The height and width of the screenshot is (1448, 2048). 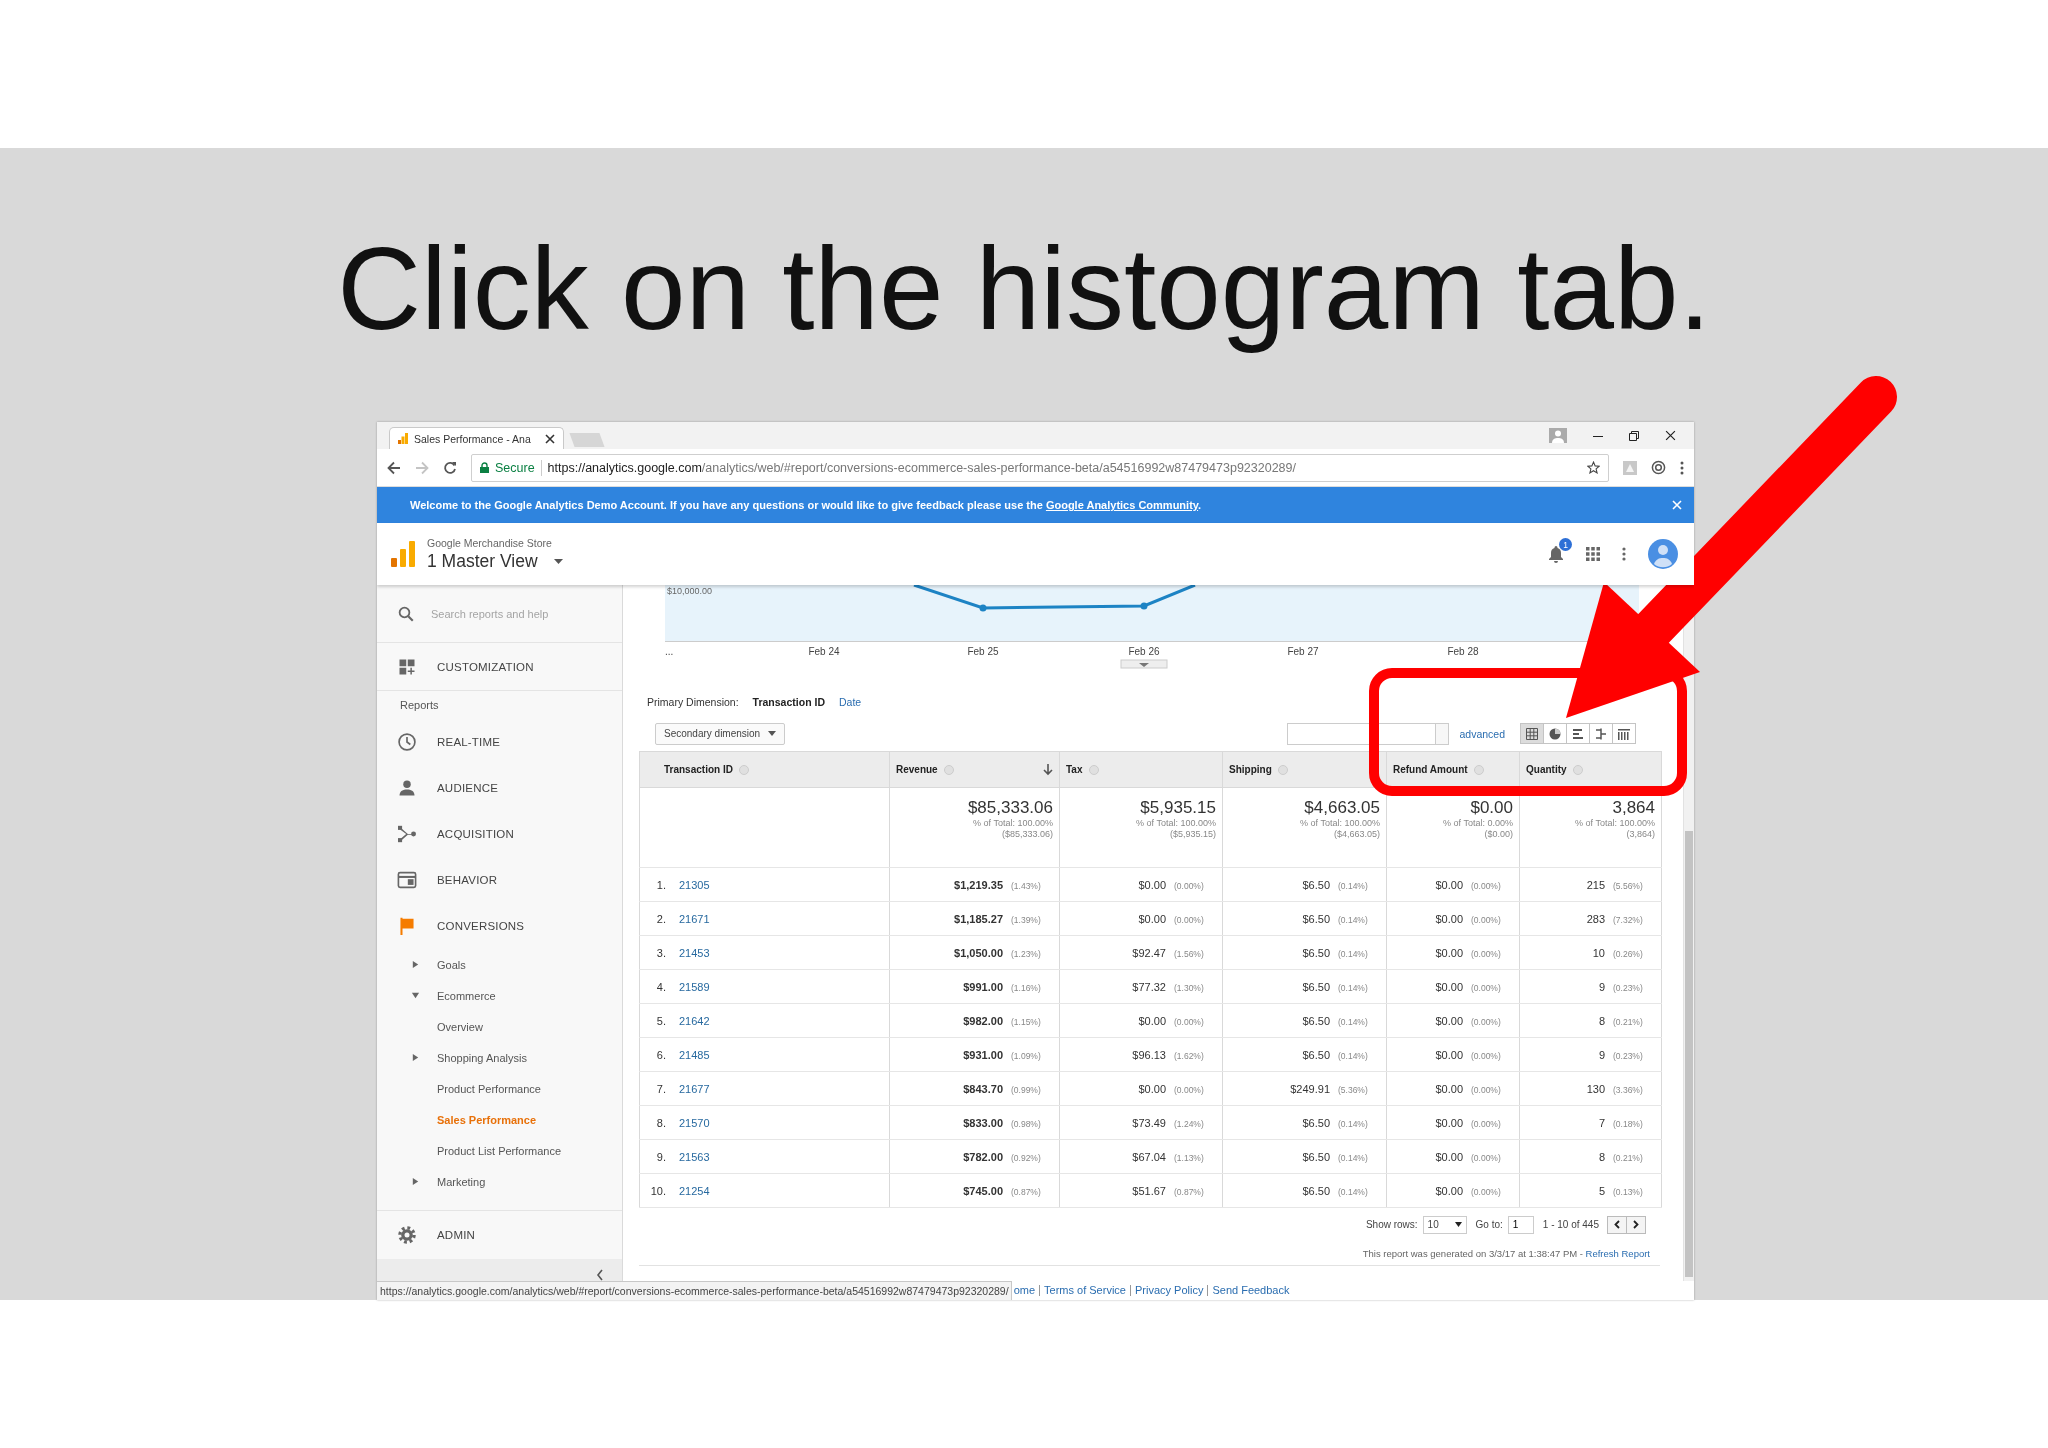 What do you see at coordinates (1634, 435) in the screenshot?
I see `restore-icon` at bounding box center [1634, 435].